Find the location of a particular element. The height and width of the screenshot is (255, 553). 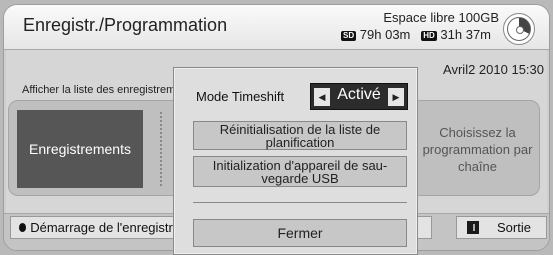

list-label: Afficher la liste des enregistrements is located at coordinates (109, 90).